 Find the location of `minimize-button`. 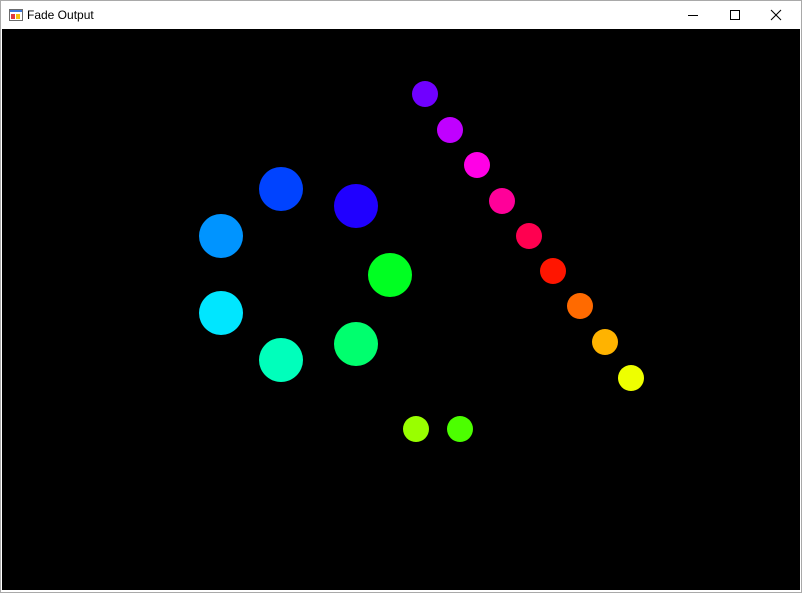

minimize-button is located at coordinates (693, 15).